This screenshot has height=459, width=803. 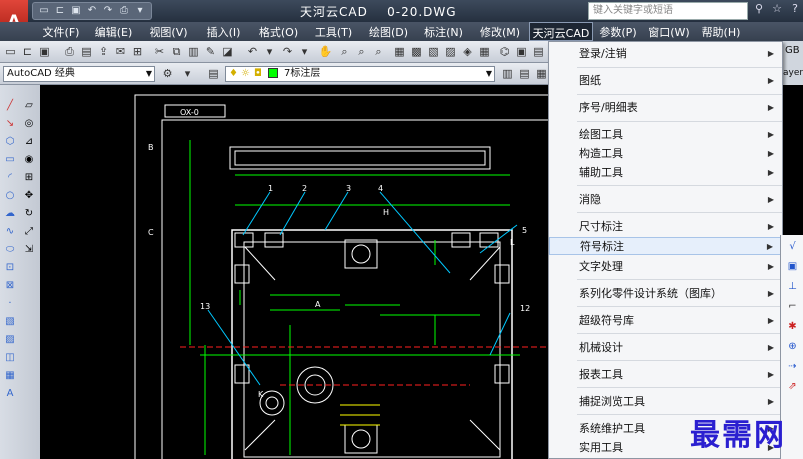 I want to click on insert-block-icon: ⊡, so click(x=10, y=268).